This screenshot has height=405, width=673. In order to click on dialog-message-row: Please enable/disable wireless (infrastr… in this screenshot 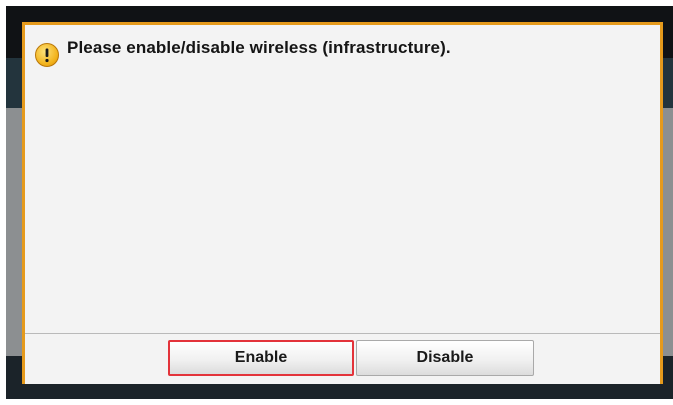, I will do `click(243, 52)`.